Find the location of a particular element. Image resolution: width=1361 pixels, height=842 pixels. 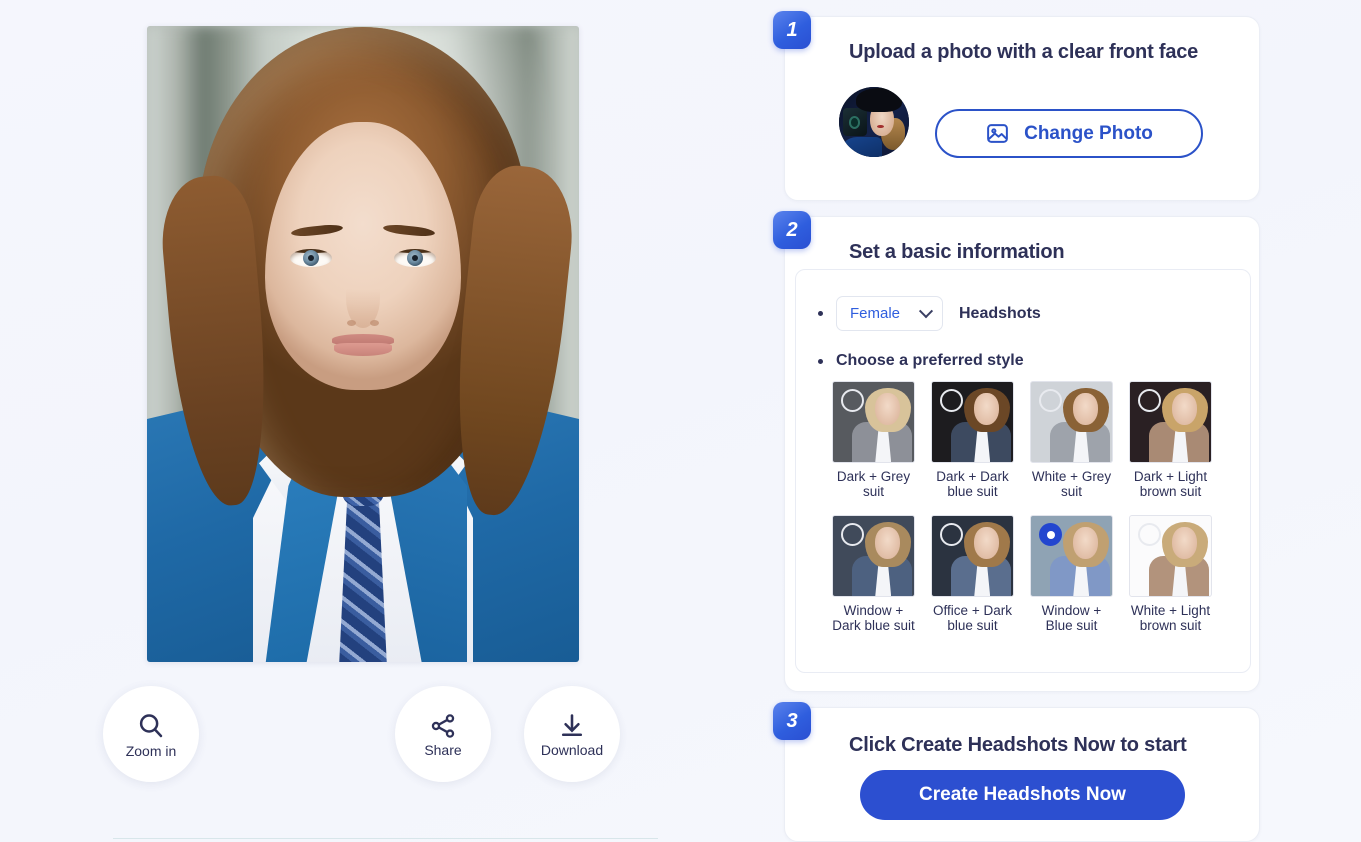

share-label: Share is located at coordinates (443, 749).